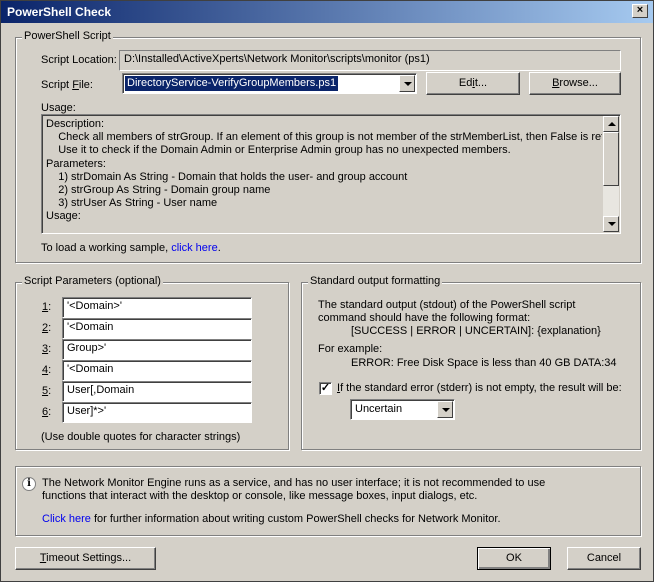 The width and height of the screenshot is (654, 582). Describe the element at coordinates (47, 370) in the screenshot. I see `param-number-label: 4:` at that location.